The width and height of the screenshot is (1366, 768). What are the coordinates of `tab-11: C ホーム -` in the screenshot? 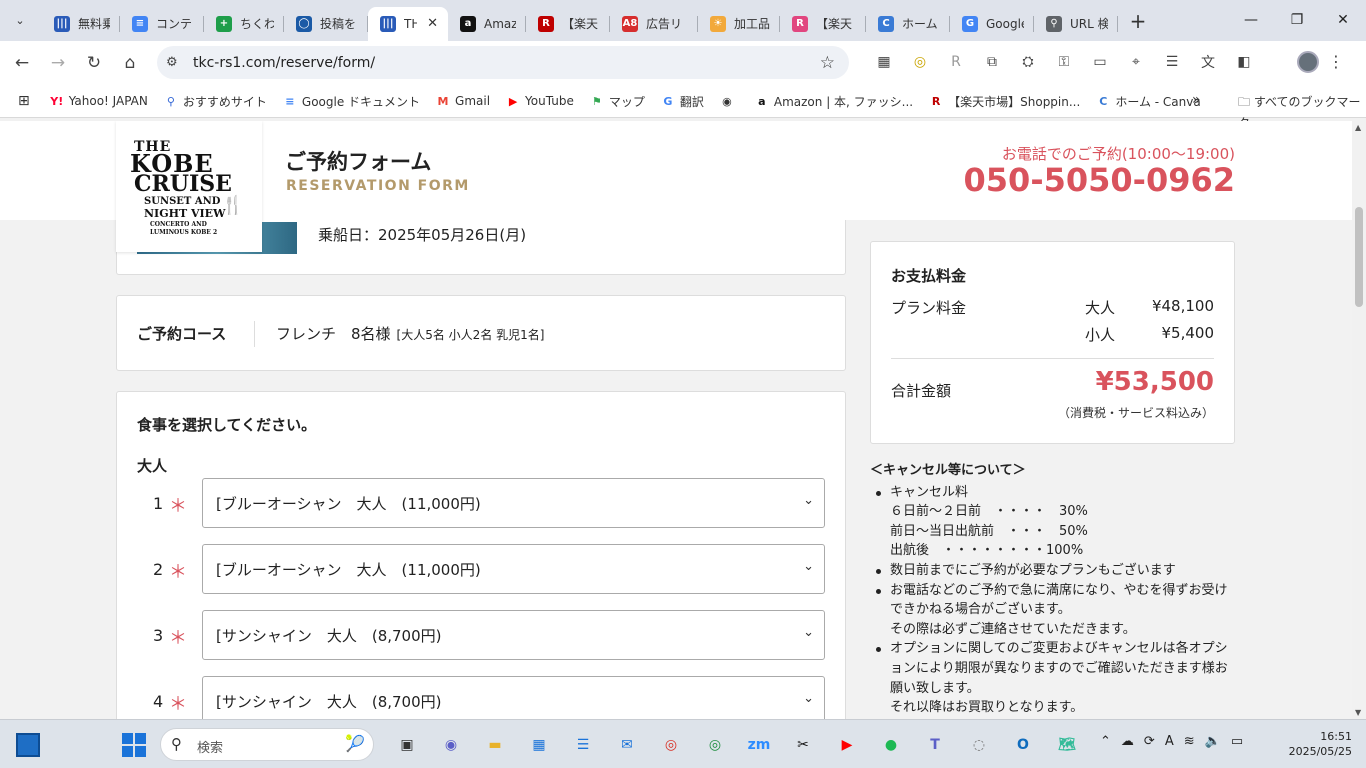 It's located at (908, 24).